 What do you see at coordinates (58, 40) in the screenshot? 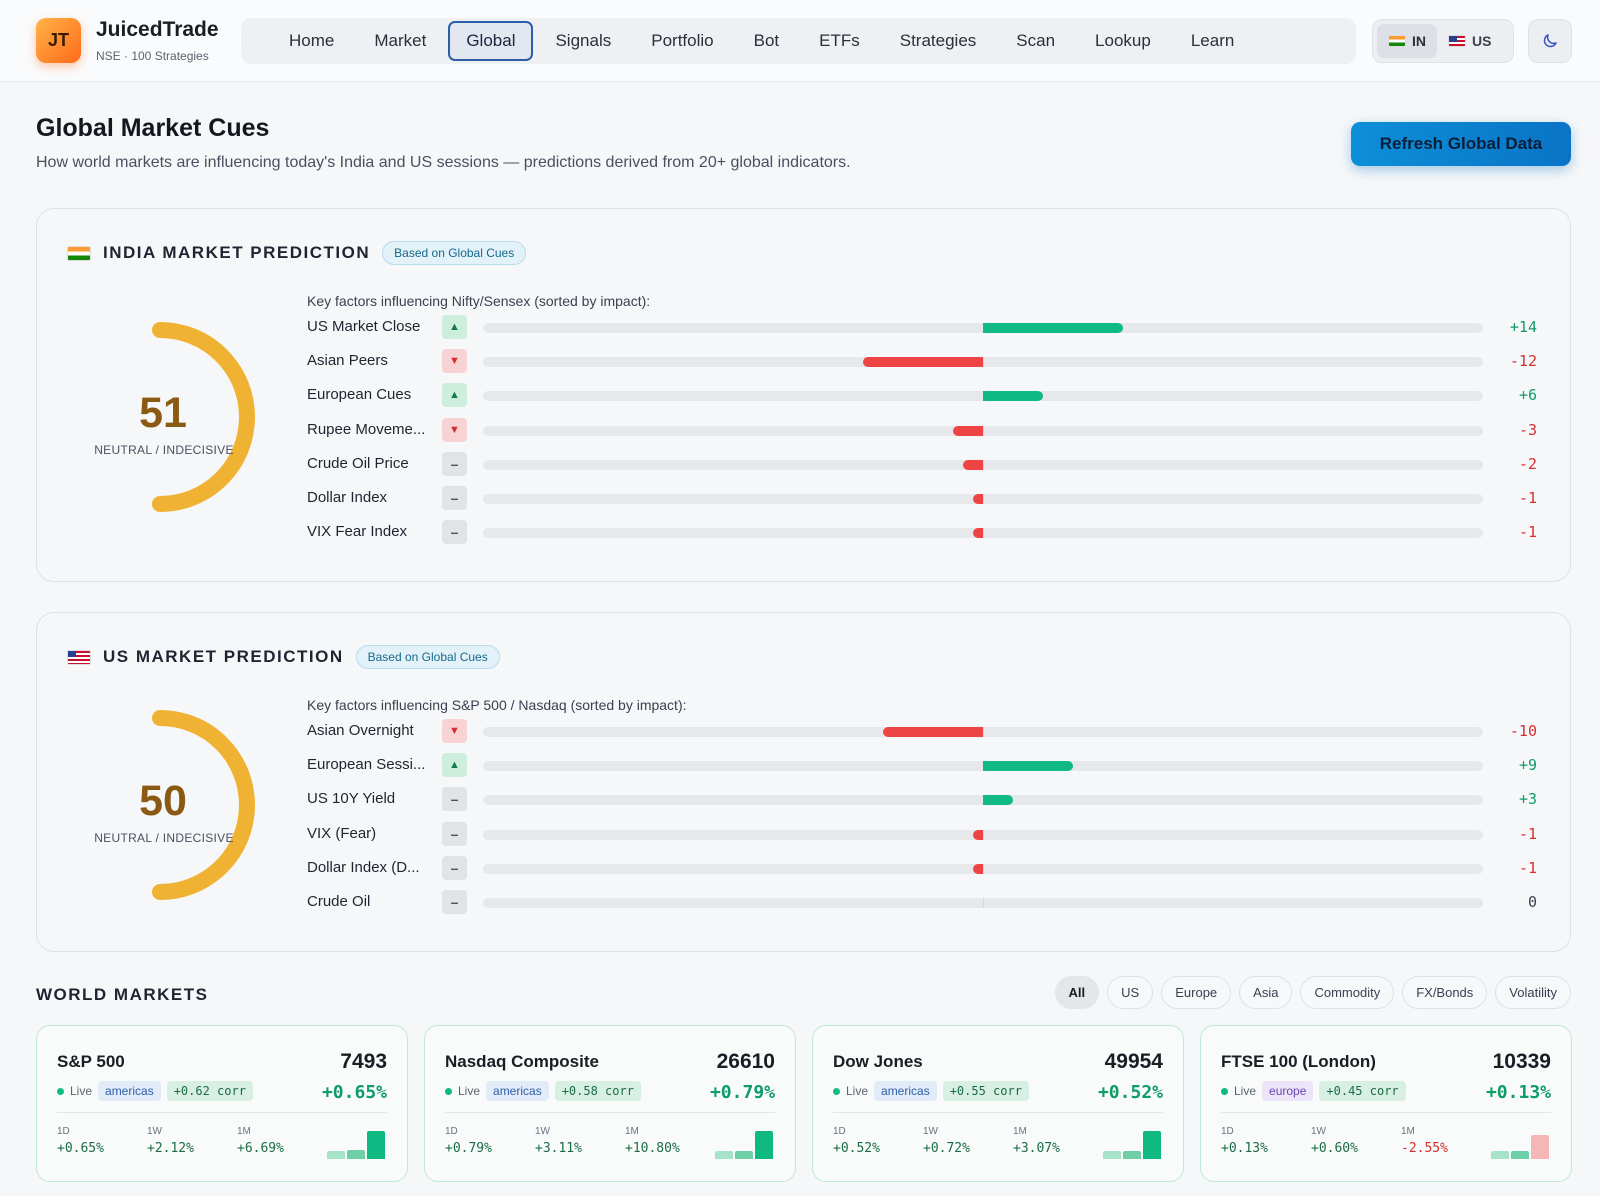
I see `app-logo: JT` at bounding box center [58, 40].